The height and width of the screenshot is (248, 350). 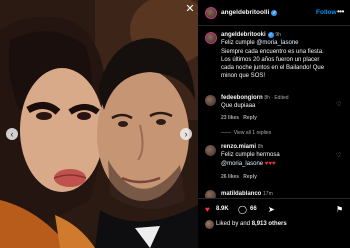 I want to click on comment-time: 17m, so click(x=268, y=194).